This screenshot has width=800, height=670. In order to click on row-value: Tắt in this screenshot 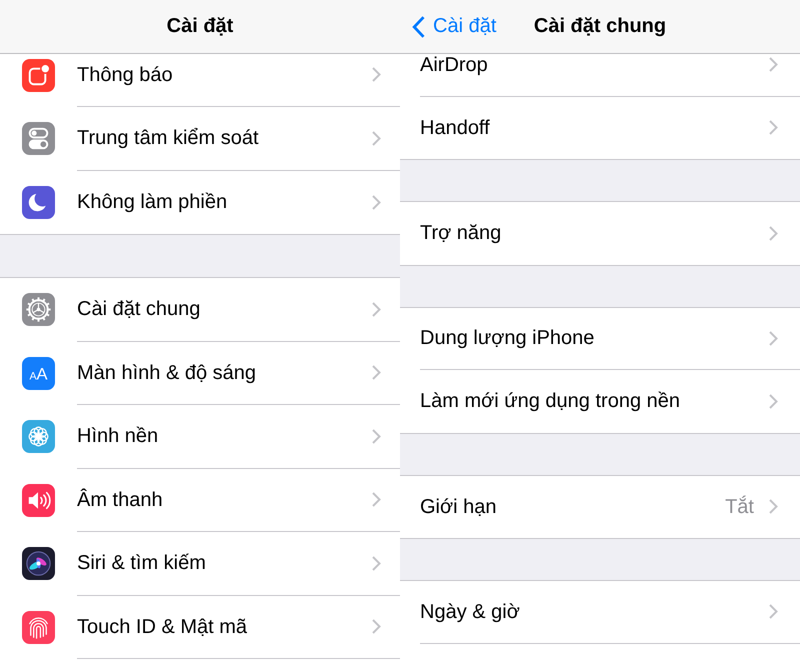, I will do `click(739, 507)`.